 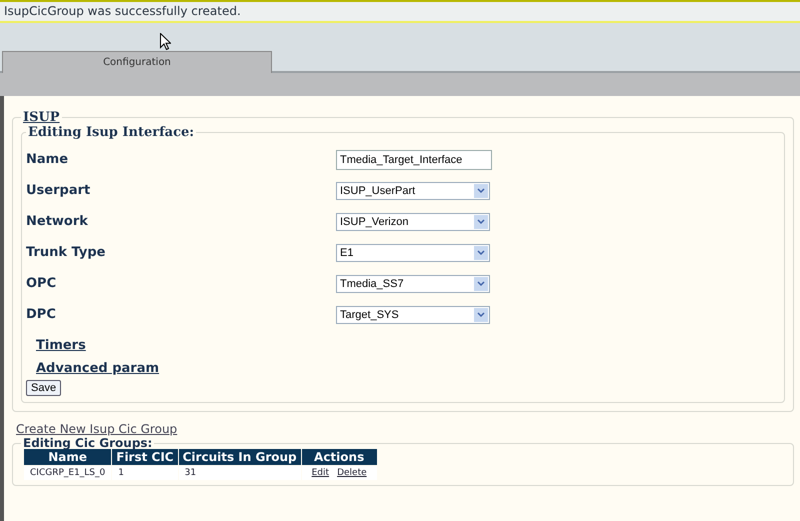 What do you see at coordinates (145, 473) in the screenshot?
I see `table-cell: 1` at bounding box center [145, 473].